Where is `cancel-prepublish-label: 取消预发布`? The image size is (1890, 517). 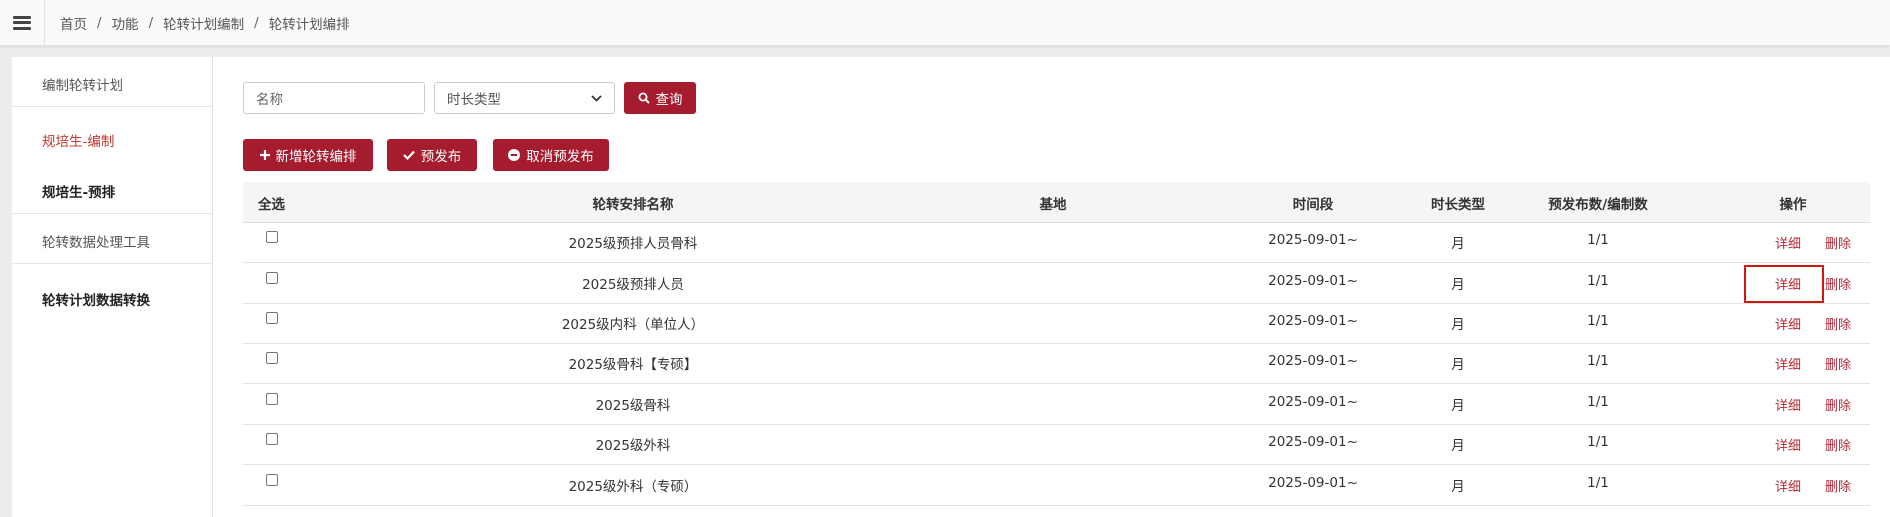 cancel-prepublish-label: 取消预发布 is located at coordinates (560, 157).